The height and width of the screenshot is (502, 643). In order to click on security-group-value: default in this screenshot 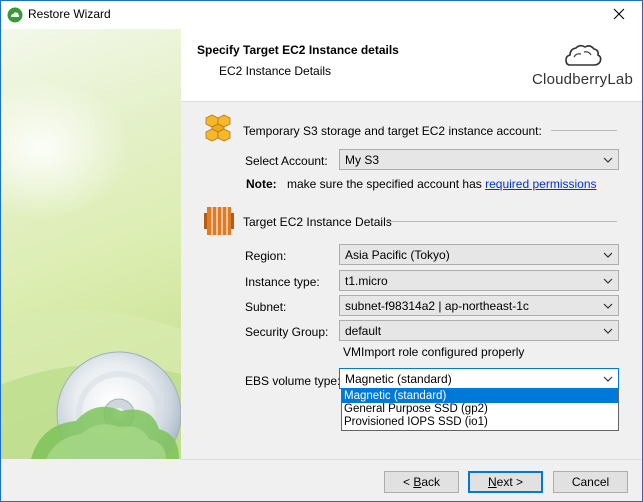, I will do `click(363, 331)`.